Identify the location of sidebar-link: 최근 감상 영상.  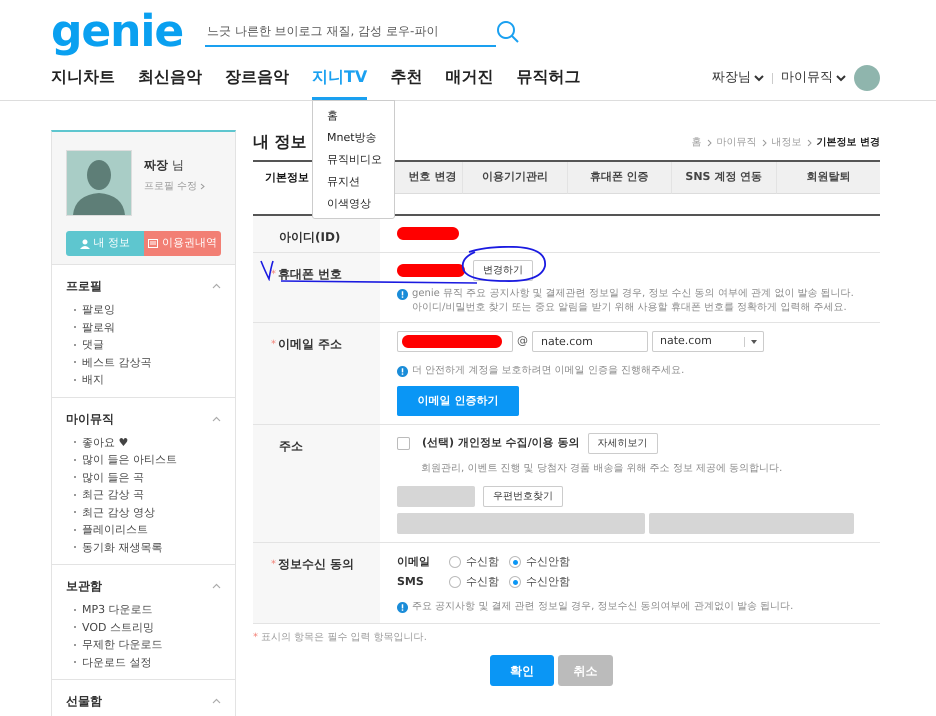
(143, 512).